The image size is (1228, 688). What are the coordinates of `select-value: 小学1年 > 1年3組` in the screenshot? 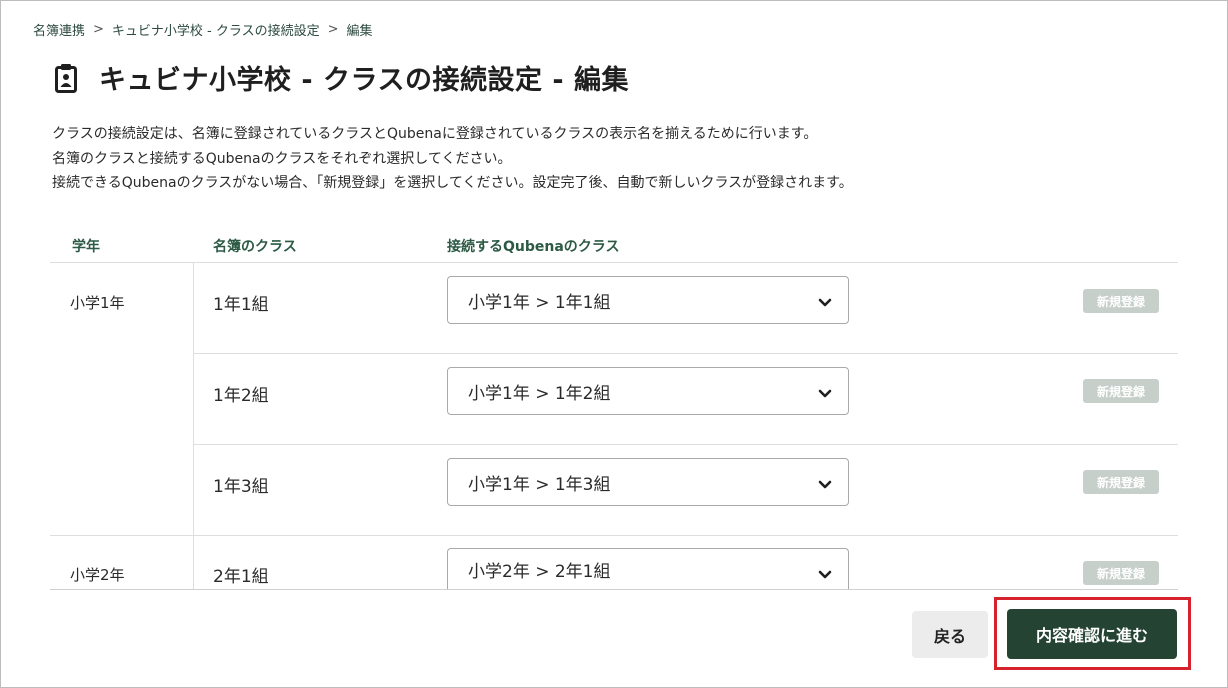 It's located at (539, 484).